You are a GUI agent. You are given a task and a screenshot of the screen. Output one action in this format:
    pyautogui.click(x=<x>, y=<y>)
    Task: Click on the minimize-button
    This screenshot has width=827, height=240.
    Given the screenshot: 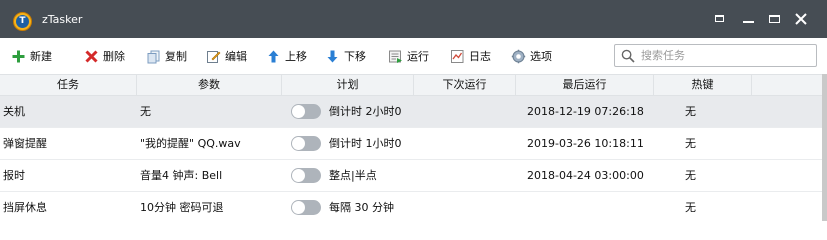 What is the action you would take?
    pyautogui.click(x=749, y=19)
    